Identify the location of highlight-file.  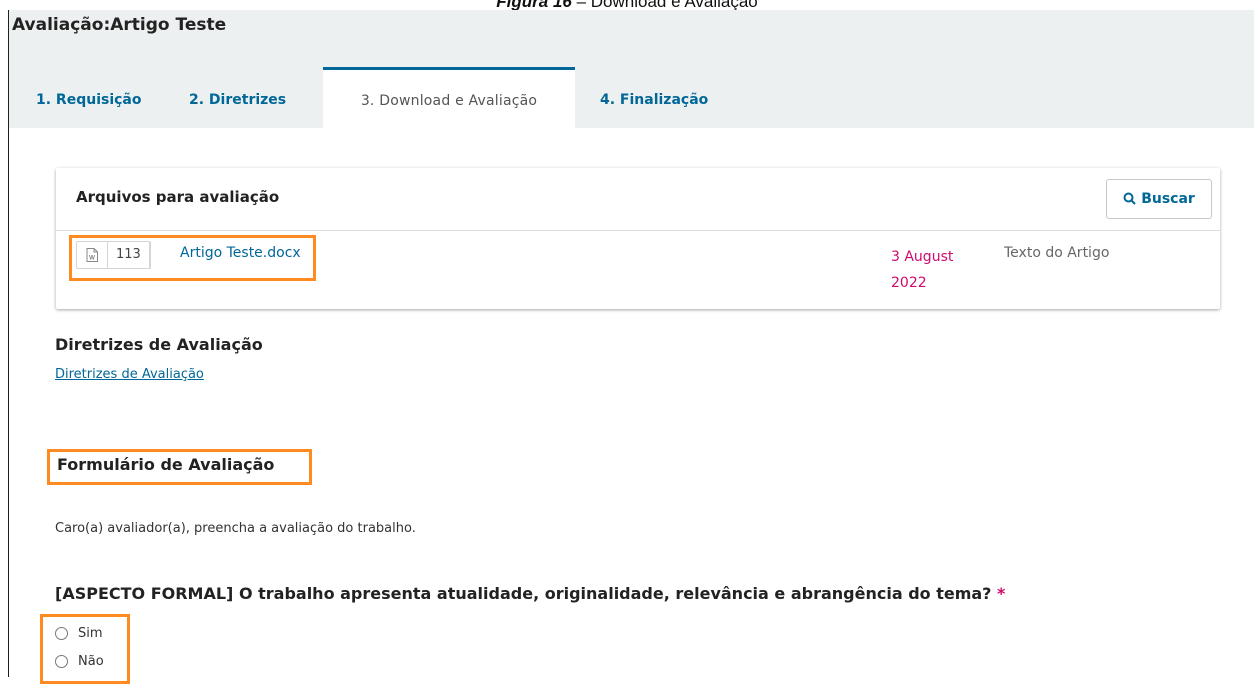
(192, 258).